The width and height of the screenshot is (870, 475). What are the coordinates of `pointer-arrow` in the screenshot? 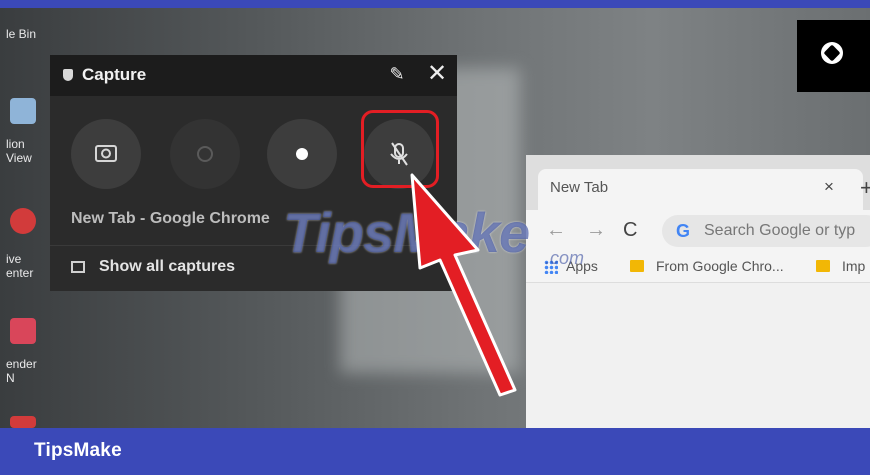 It's located at (463, 285).